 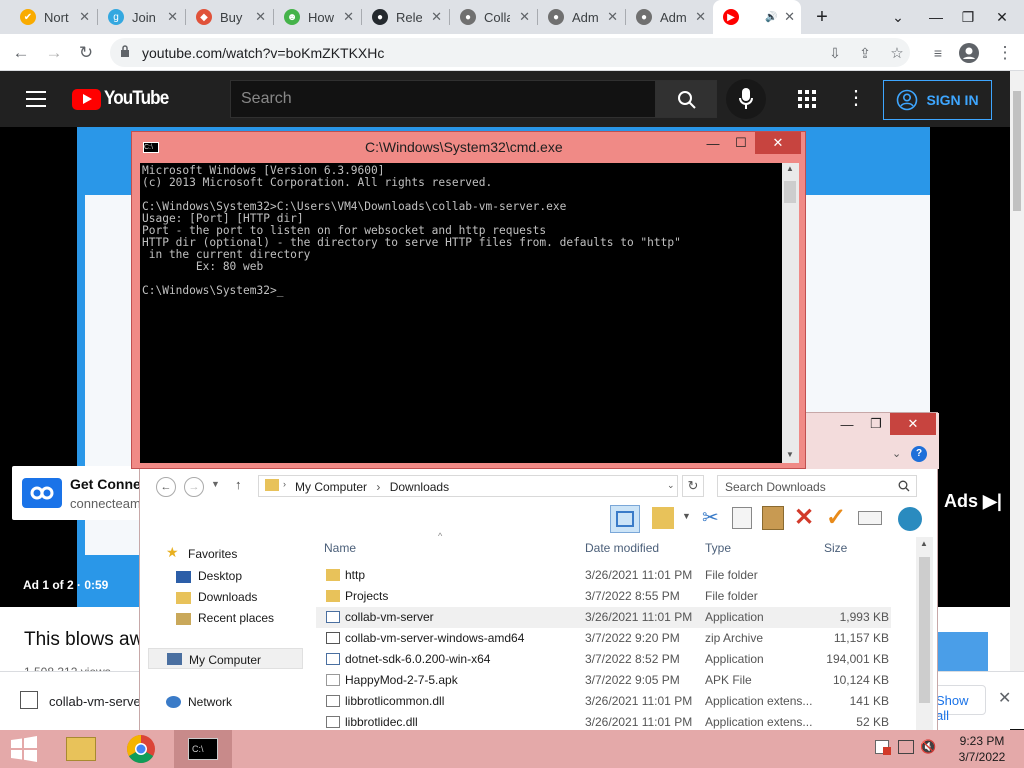 What do you see at coordinates (1017, 151) in the screenshot?
I see `scrollbar-thumb` at bounding box center [1017, 151].